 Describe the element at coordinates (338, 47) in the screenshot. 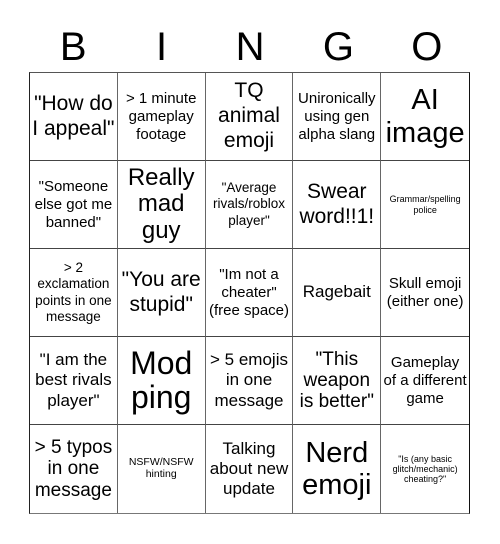

I see `header-letter-g: G` at that location.